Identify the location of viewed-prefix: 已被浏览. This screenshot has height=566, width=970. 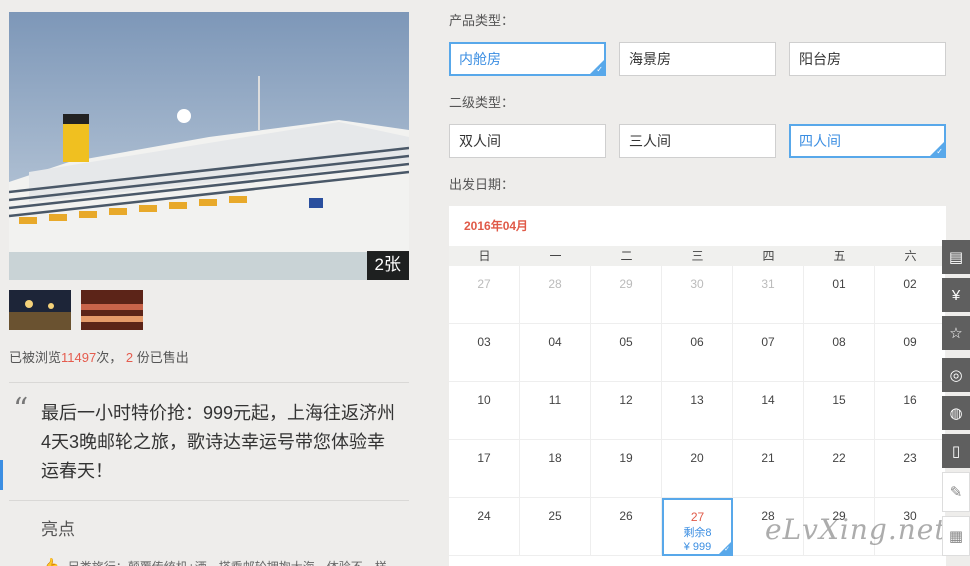
(35, 357).